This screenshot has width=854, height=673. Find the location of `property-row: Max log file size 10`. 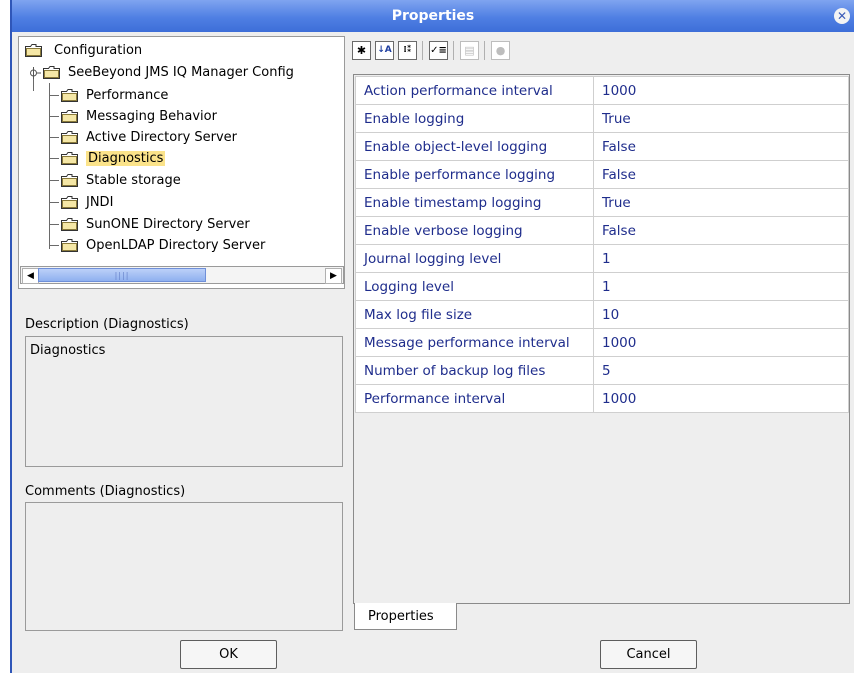

property-row: Max log file size 10 is located at coordinates (602, 314).